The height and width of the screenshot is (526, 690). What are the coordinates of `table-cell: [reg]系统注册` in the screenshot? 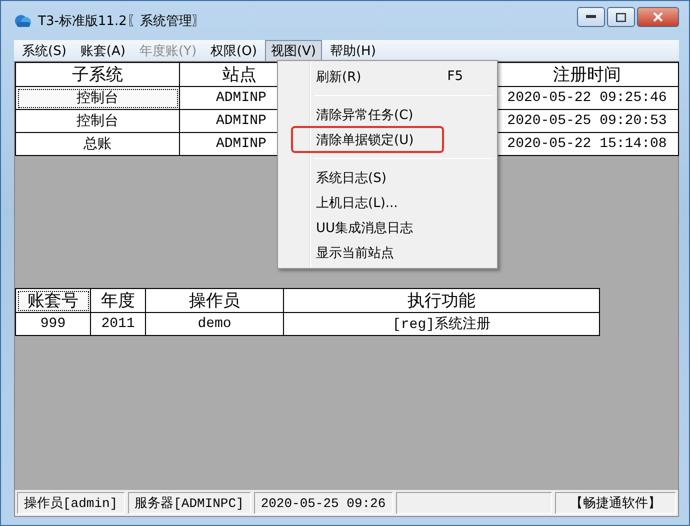 It's located at (442, 324).